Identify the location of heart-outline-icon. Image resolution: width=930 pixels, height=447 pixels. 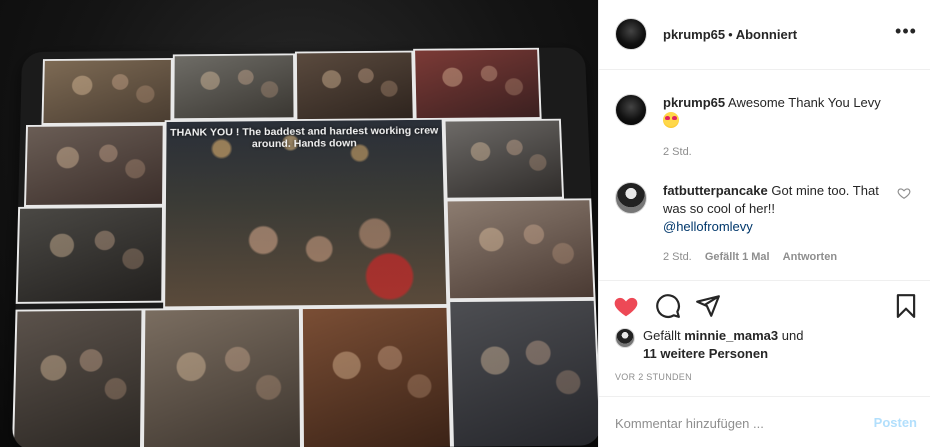
(904, 193).